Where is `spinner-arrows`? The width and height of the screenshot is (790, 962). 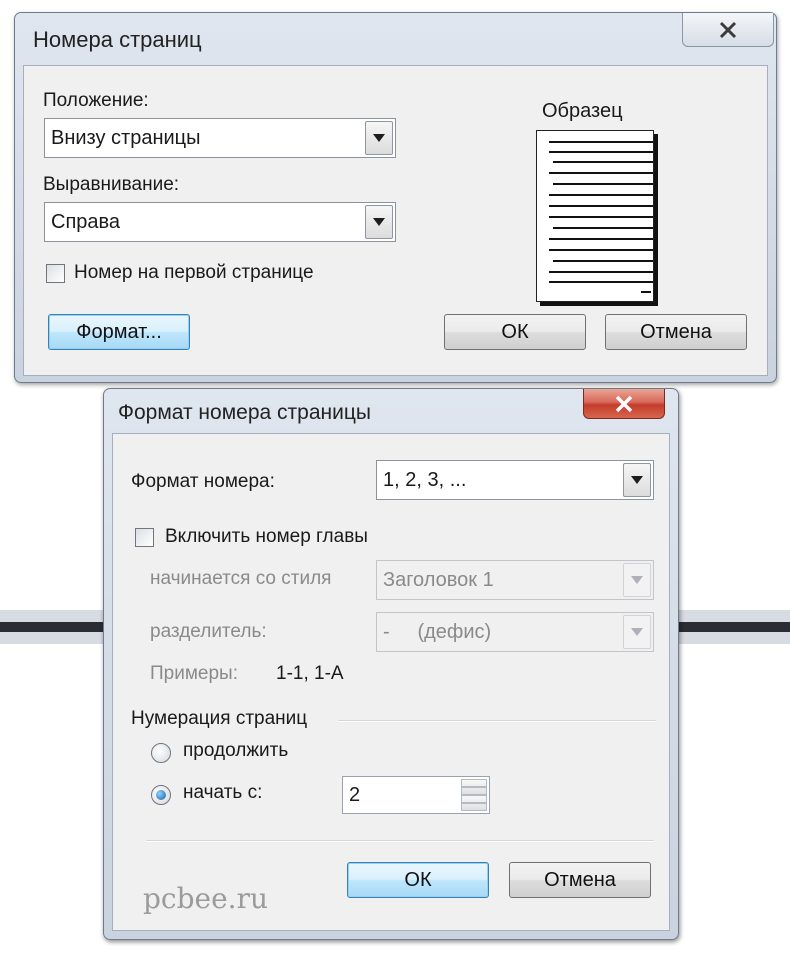 spinner-arrows is located at coordinates (474, 795).